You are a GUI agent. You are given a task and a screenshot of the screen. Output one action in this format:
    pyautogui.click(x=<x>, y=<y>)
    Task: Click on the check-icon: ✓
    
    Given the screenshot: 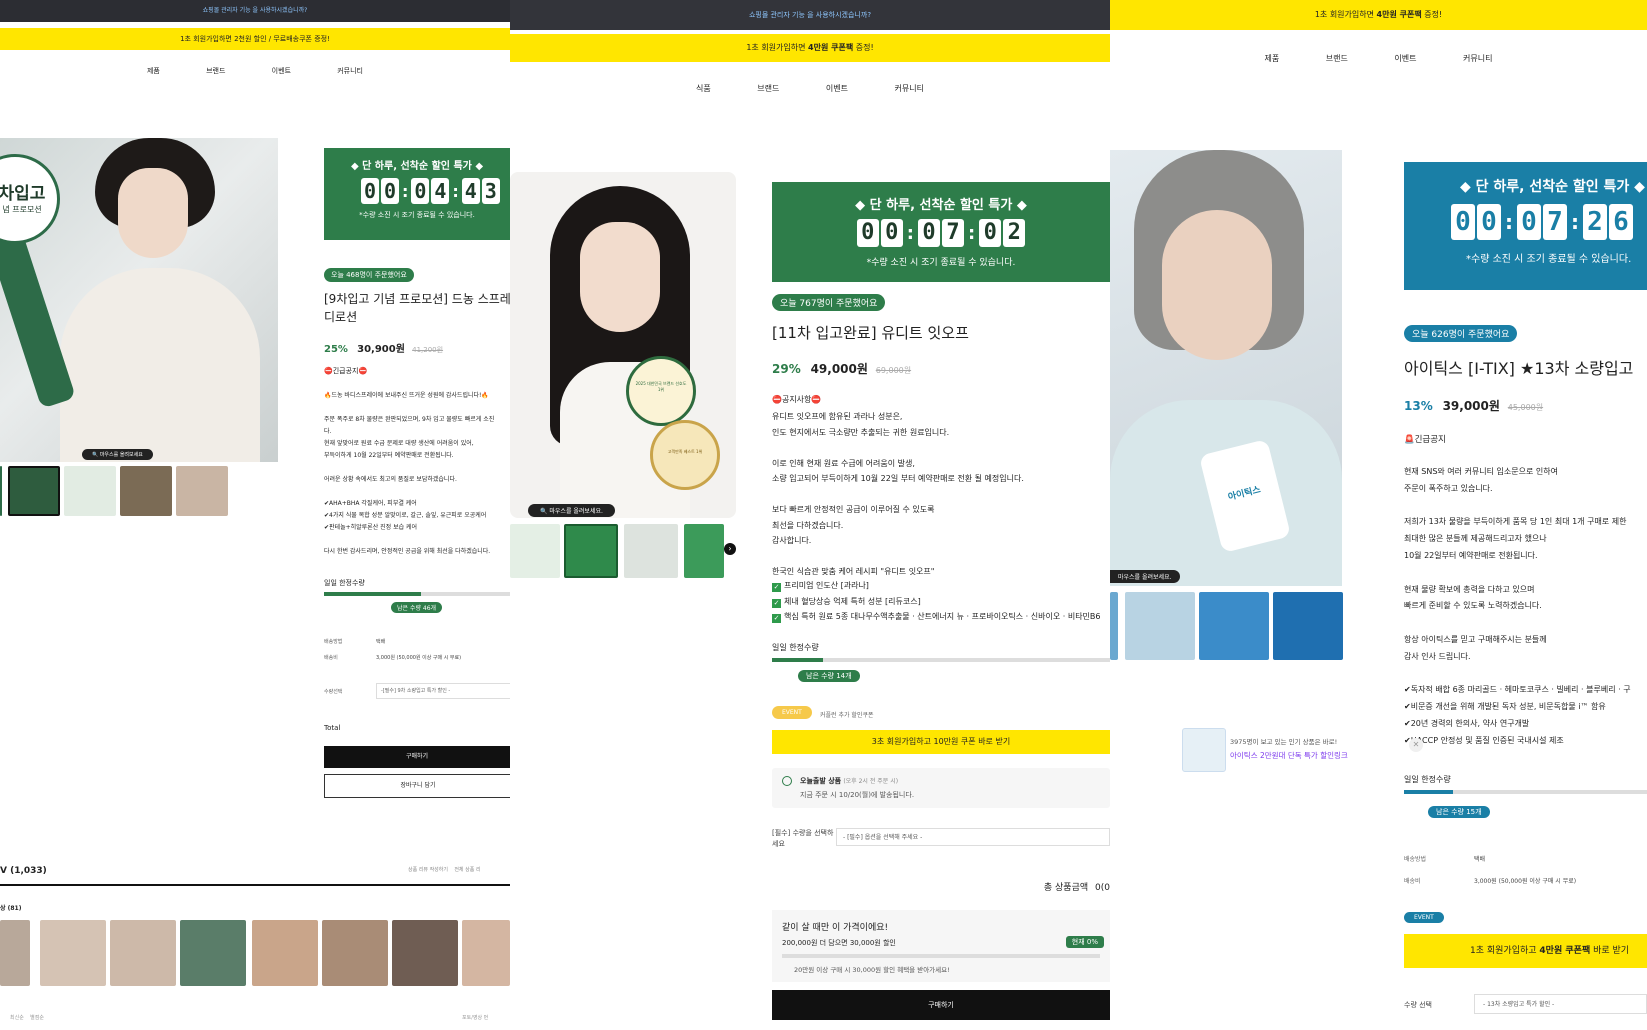 What is the action you would take?
    pyautogui.click(x=776, y=587)
    